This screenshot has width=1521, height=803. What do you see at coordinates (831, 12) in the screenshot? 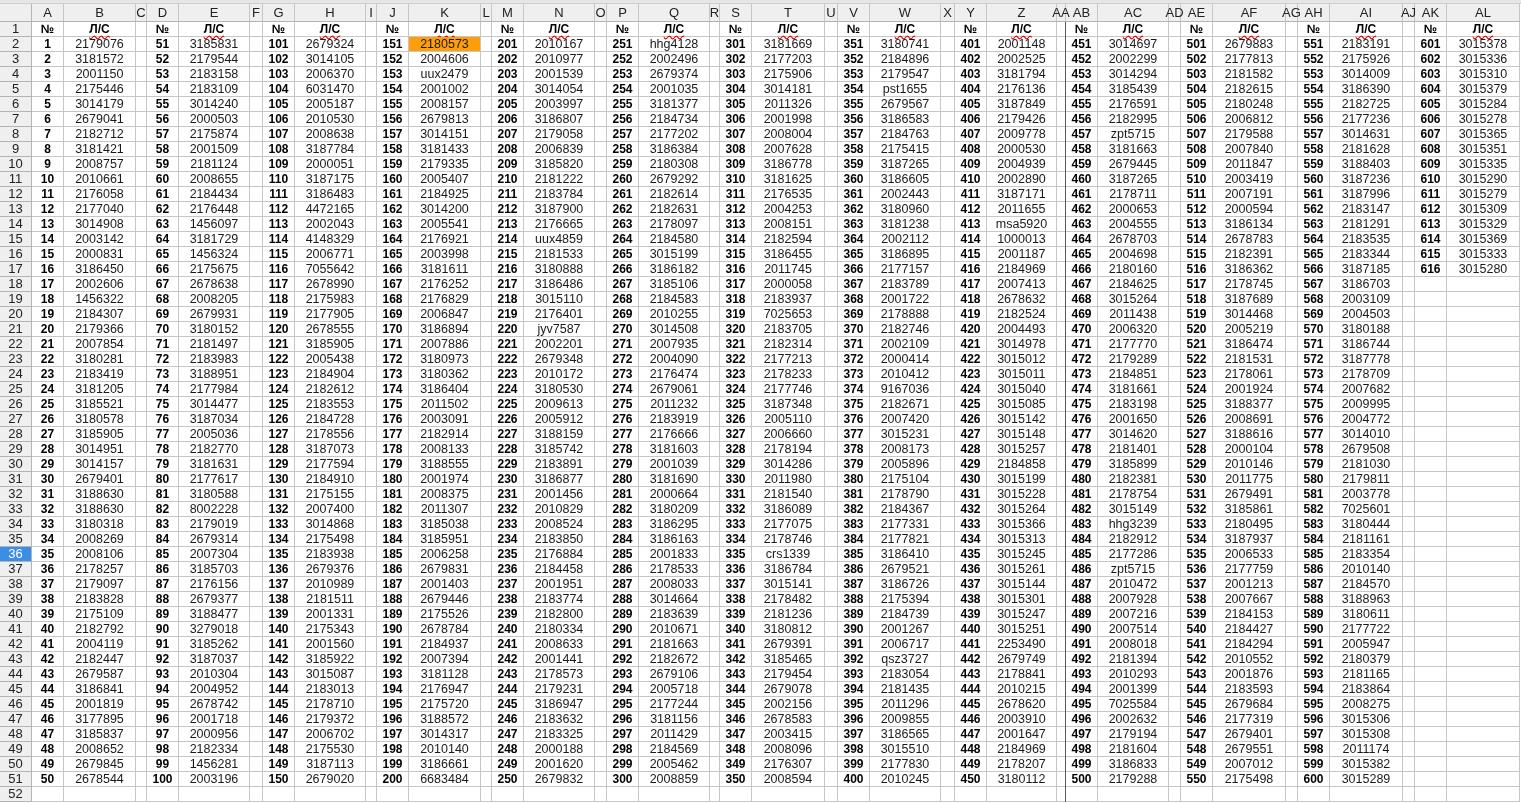
I see `column-header: U` at bounding box center [831, 12].